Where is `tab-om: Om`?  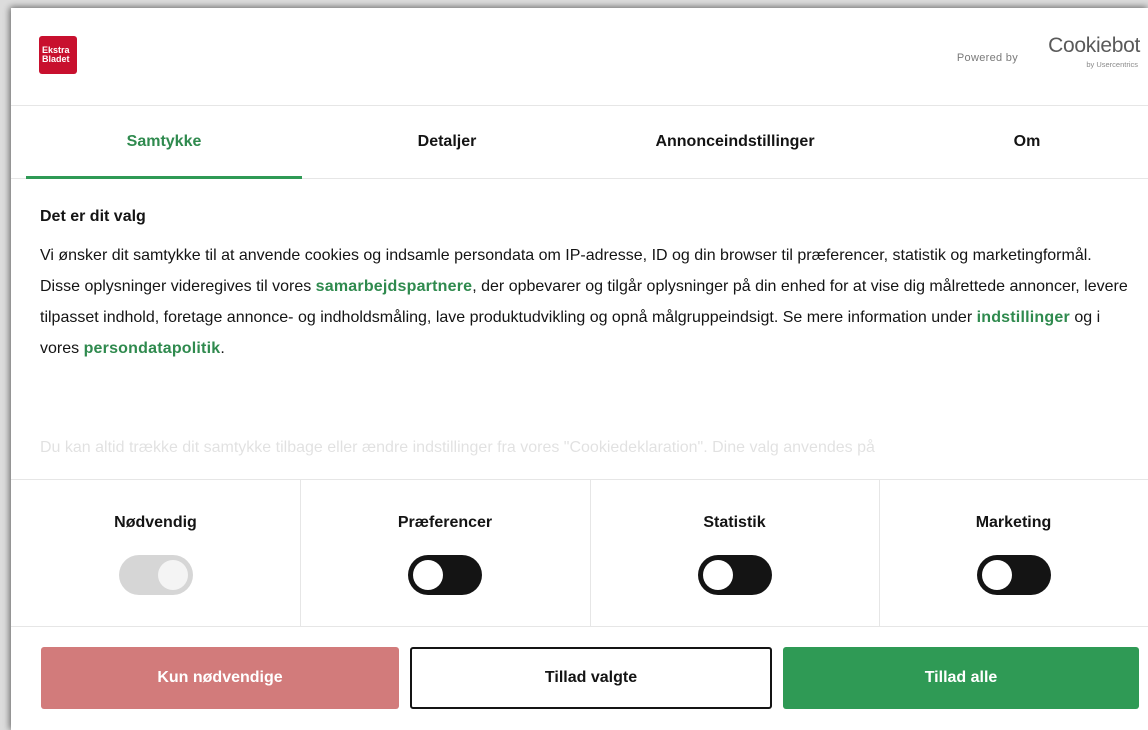 tab-om: Om is located at coordinates (1018, 141).